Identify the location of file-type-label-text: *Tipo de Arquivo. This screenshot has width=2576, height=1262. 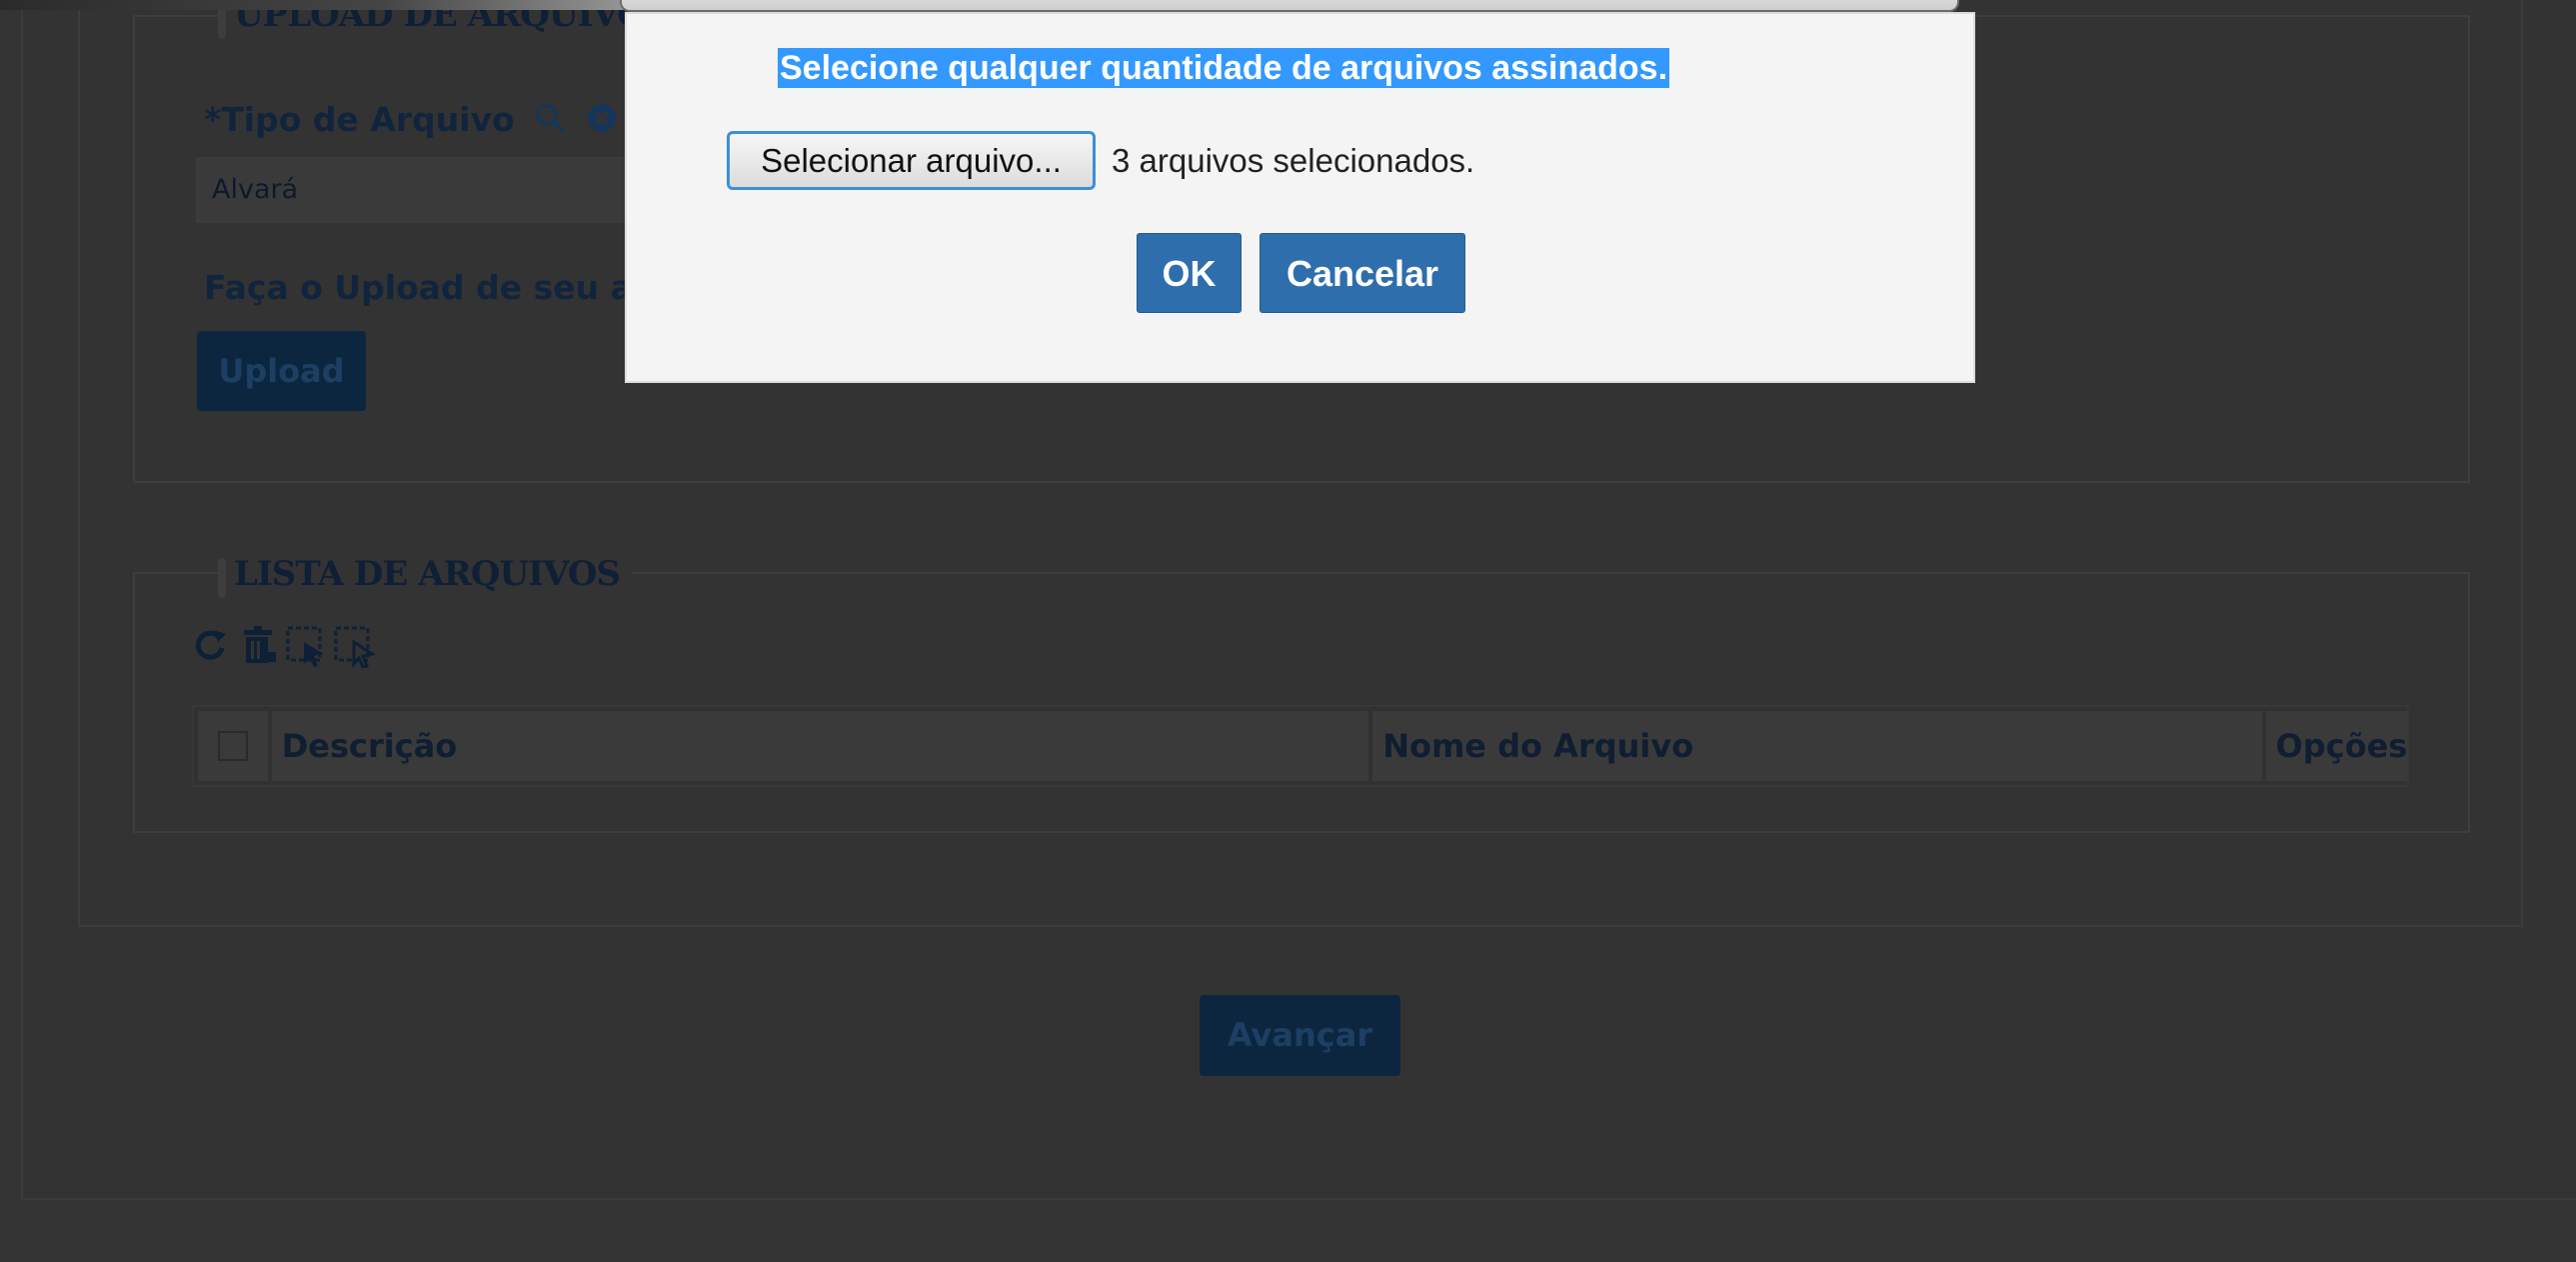
(359, 119).